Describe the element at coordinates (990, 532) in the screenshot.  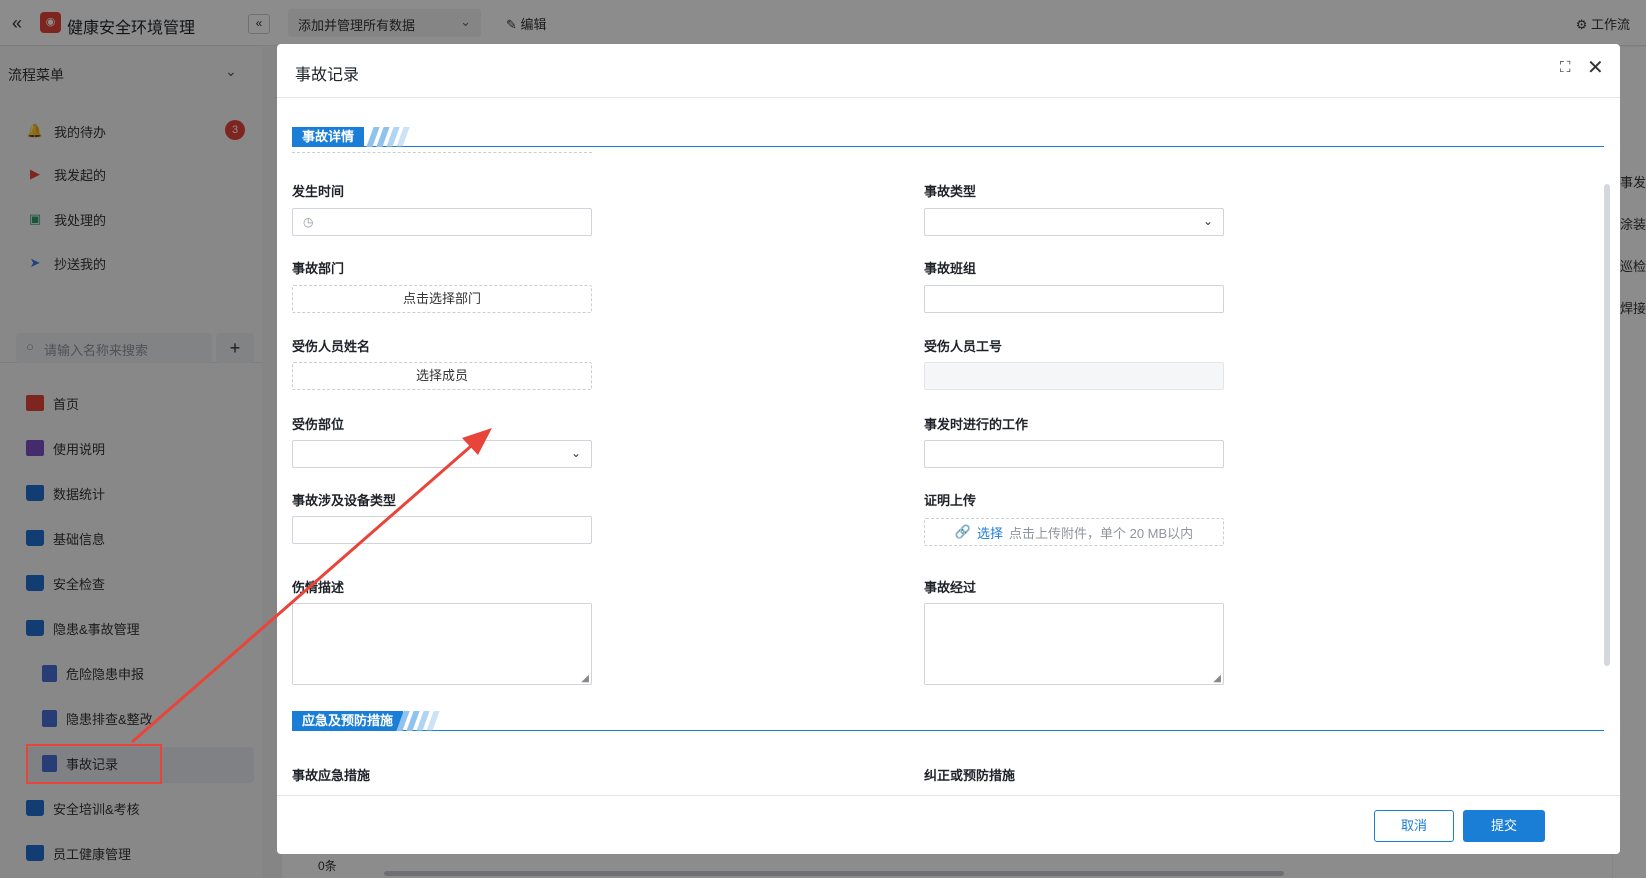
I see `upload-select-link: 选择` at that location.